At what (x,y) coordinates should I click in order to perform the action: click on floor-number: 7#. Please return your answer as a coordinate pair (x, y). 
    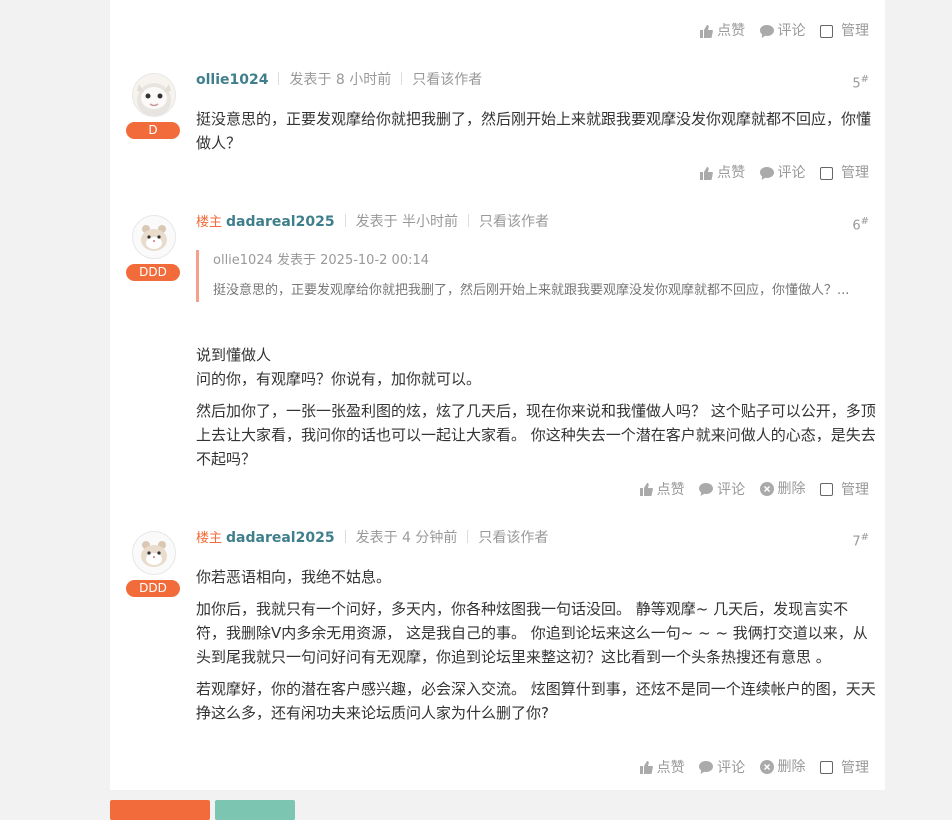
    Looking at the image, I should click on (860, 540).